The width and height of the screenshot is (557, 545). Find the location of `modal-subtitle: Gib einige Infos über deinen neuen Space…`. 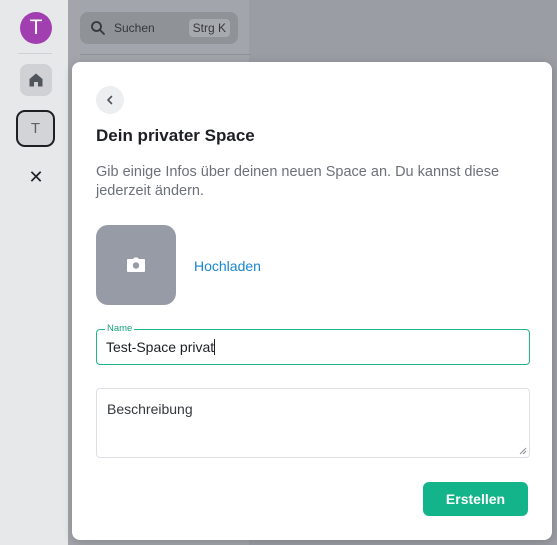

modal-subtitle: Gib einige Infos über deinen neuen Space… is located at coordinates (298, 181).